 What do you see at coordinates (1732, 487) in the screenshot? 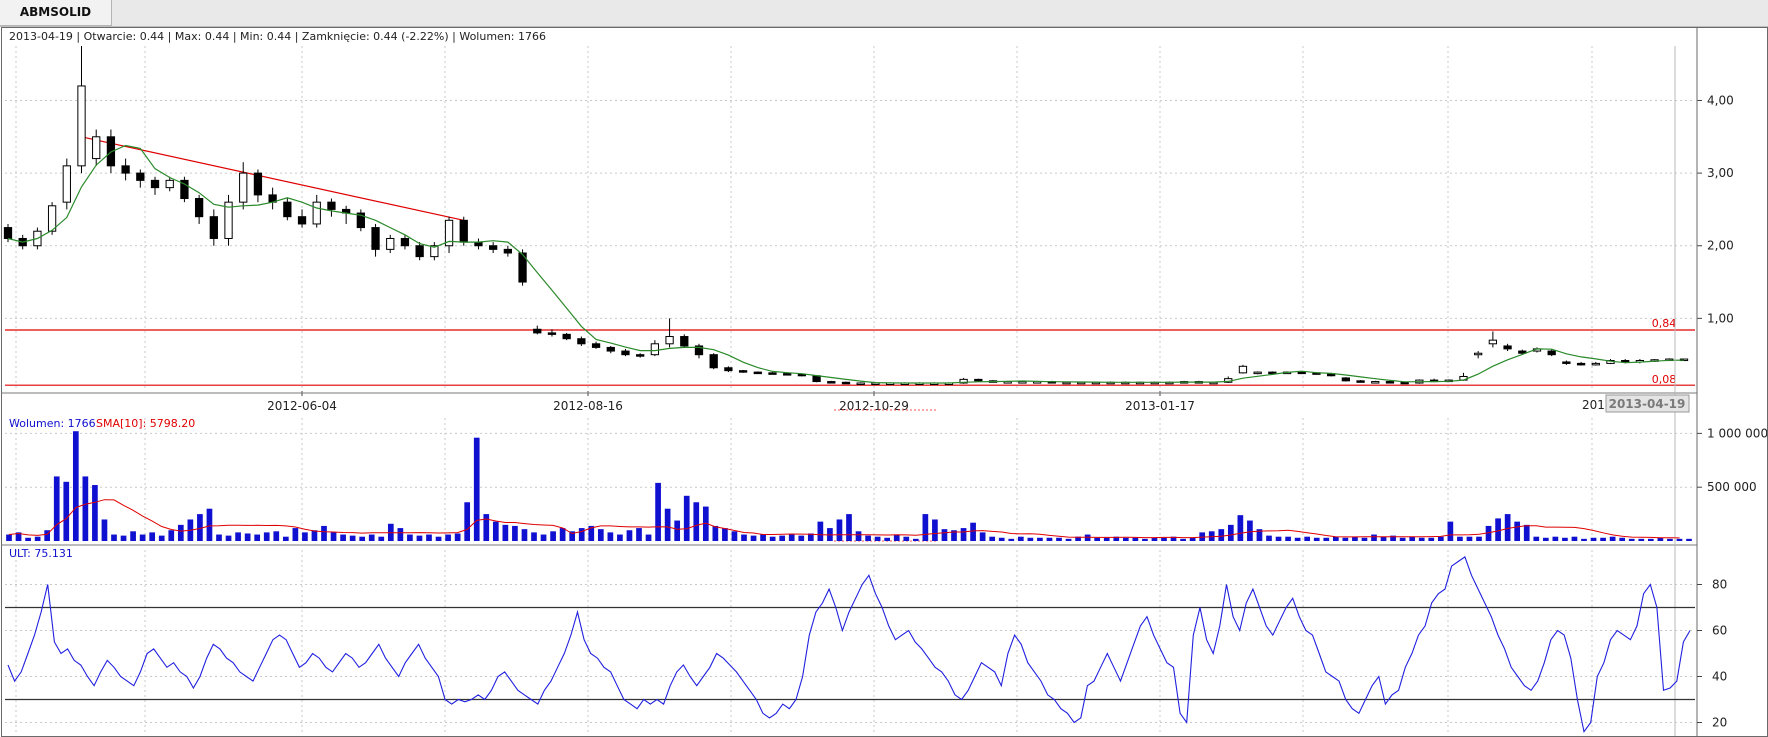
I see `volume-y-tick-label: 500 000` at bounding box center [1732, 487].